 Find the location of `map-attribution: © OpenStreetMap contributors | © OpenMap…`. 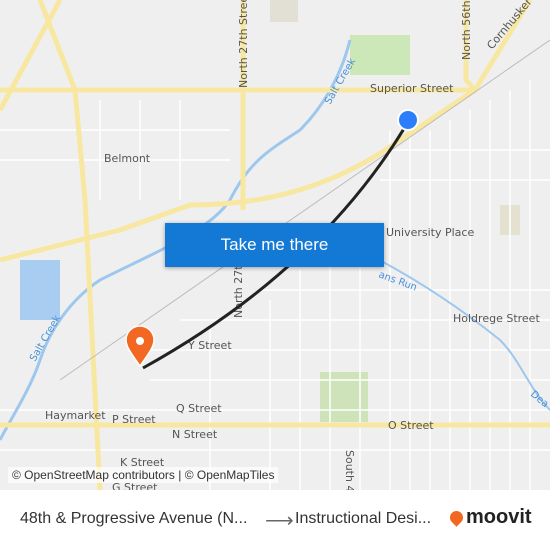

map-attribution: © OpenStreetMap contributors | © OpenMap… is located at coordinates (143, 475).